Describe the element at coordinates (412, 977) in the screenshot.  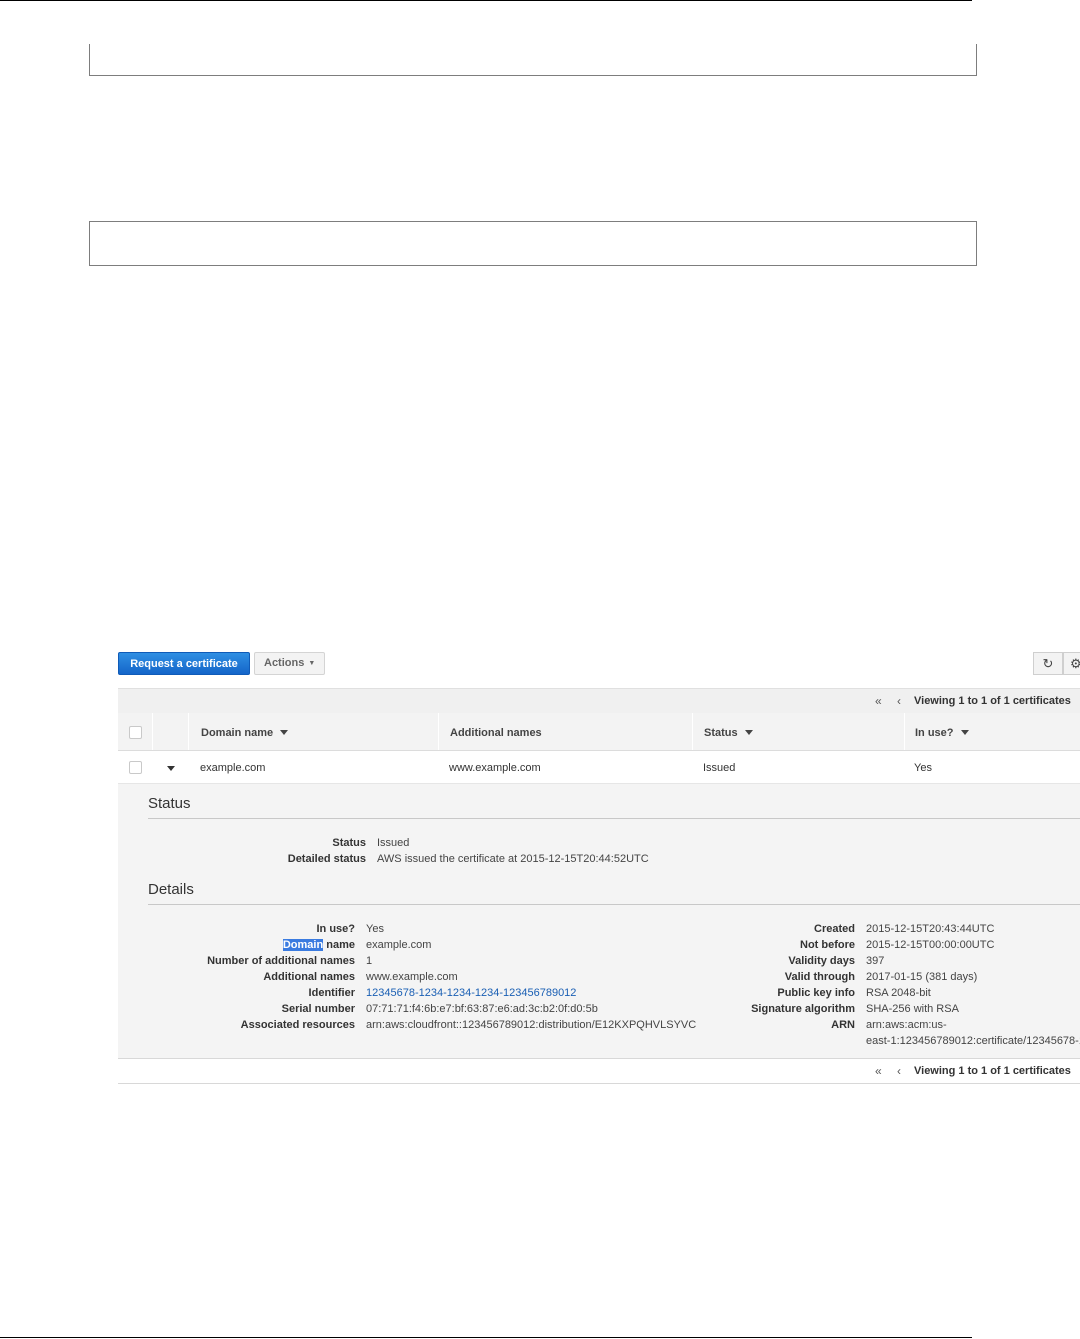
I see `additional-names-value: www.example.com` at that location.